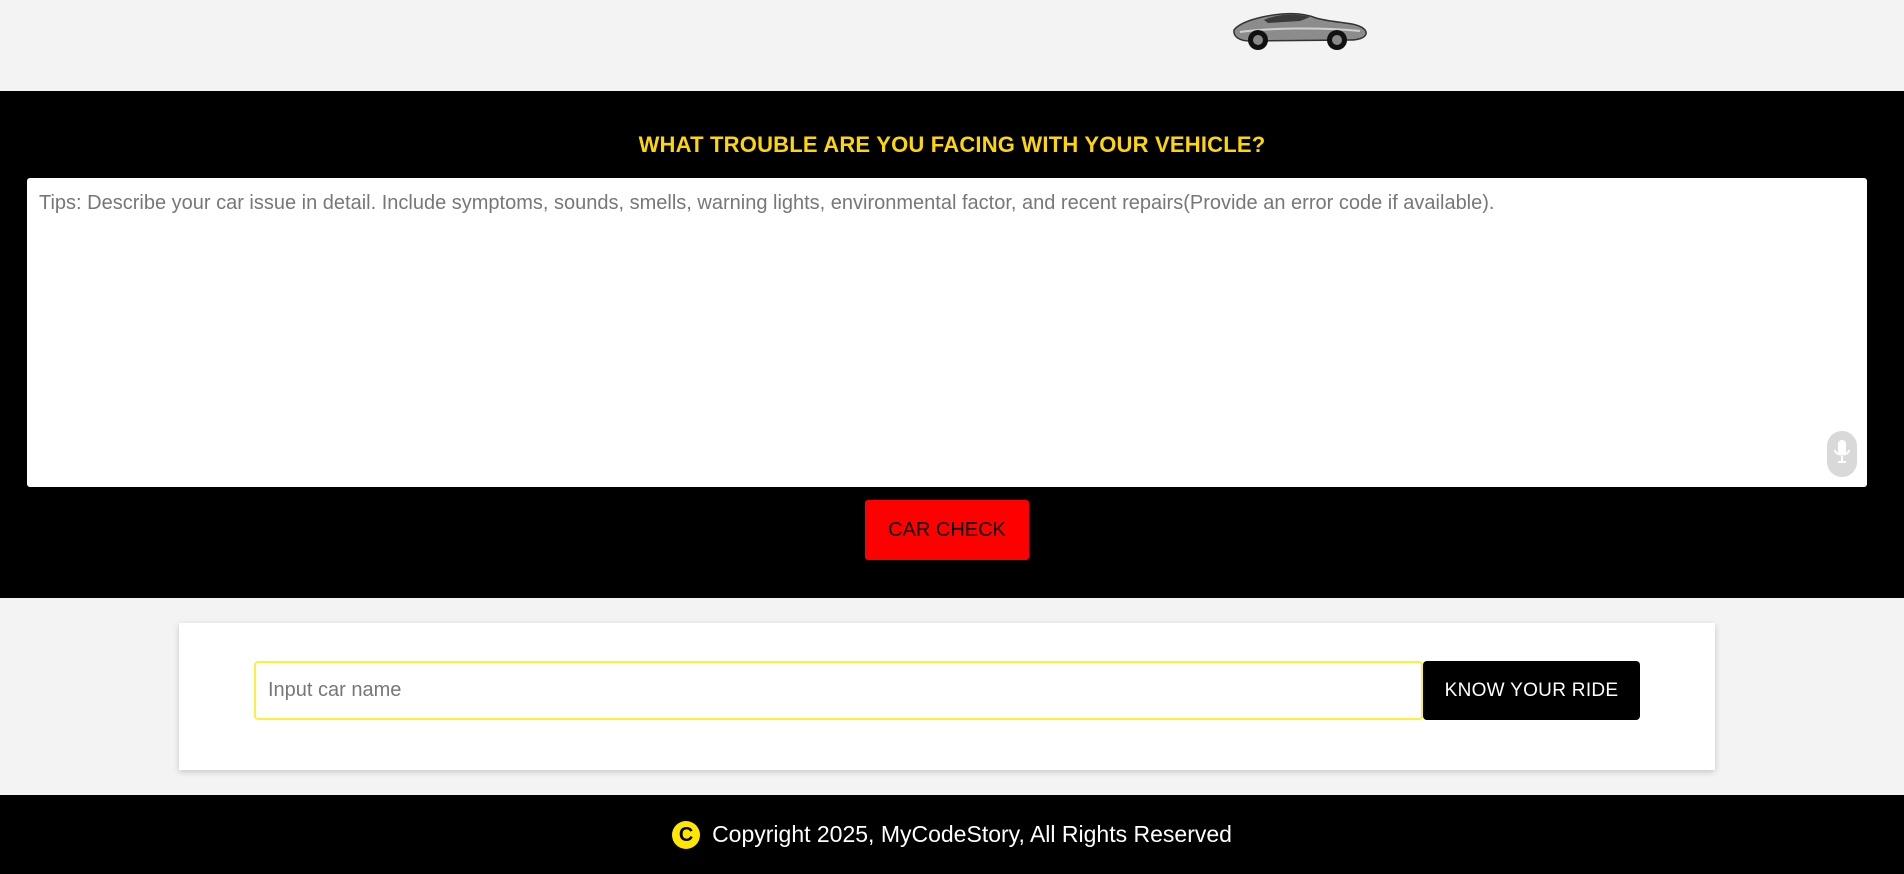 This screenshot has width=1904, height=874. Describe the element at coordinates (686, 834) in the screenshot. I see `copyright-icon: C` at that location.